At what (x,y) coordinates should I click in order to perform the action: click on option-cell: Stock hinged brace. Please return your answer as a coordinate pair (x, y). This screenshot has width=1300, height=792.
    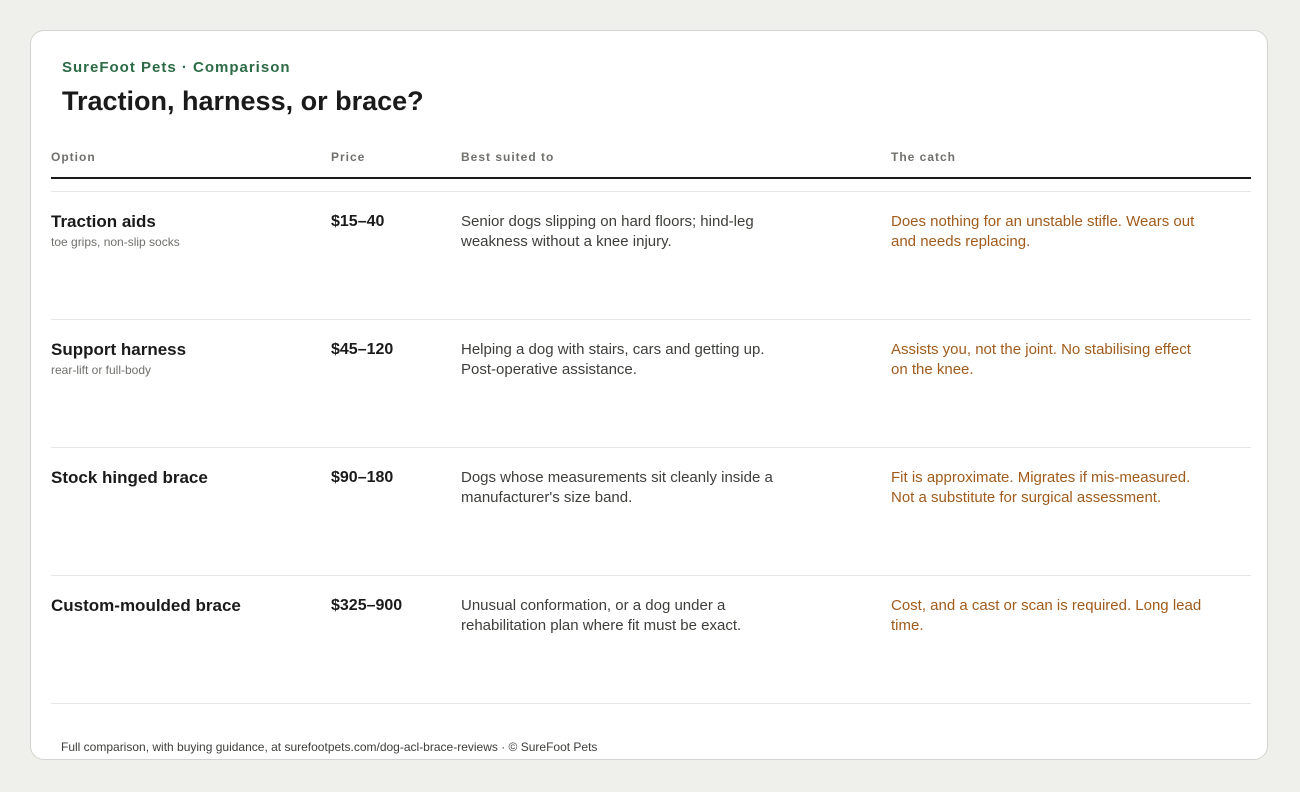
    Looking at the image, I should click on (129, 478).